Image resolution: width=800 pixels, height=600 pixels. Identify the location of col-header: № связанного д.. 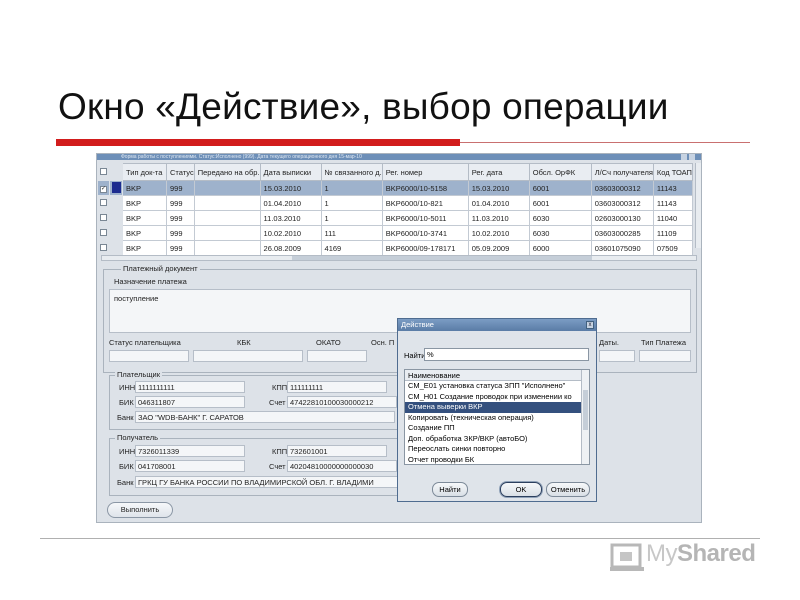
(351, 172).